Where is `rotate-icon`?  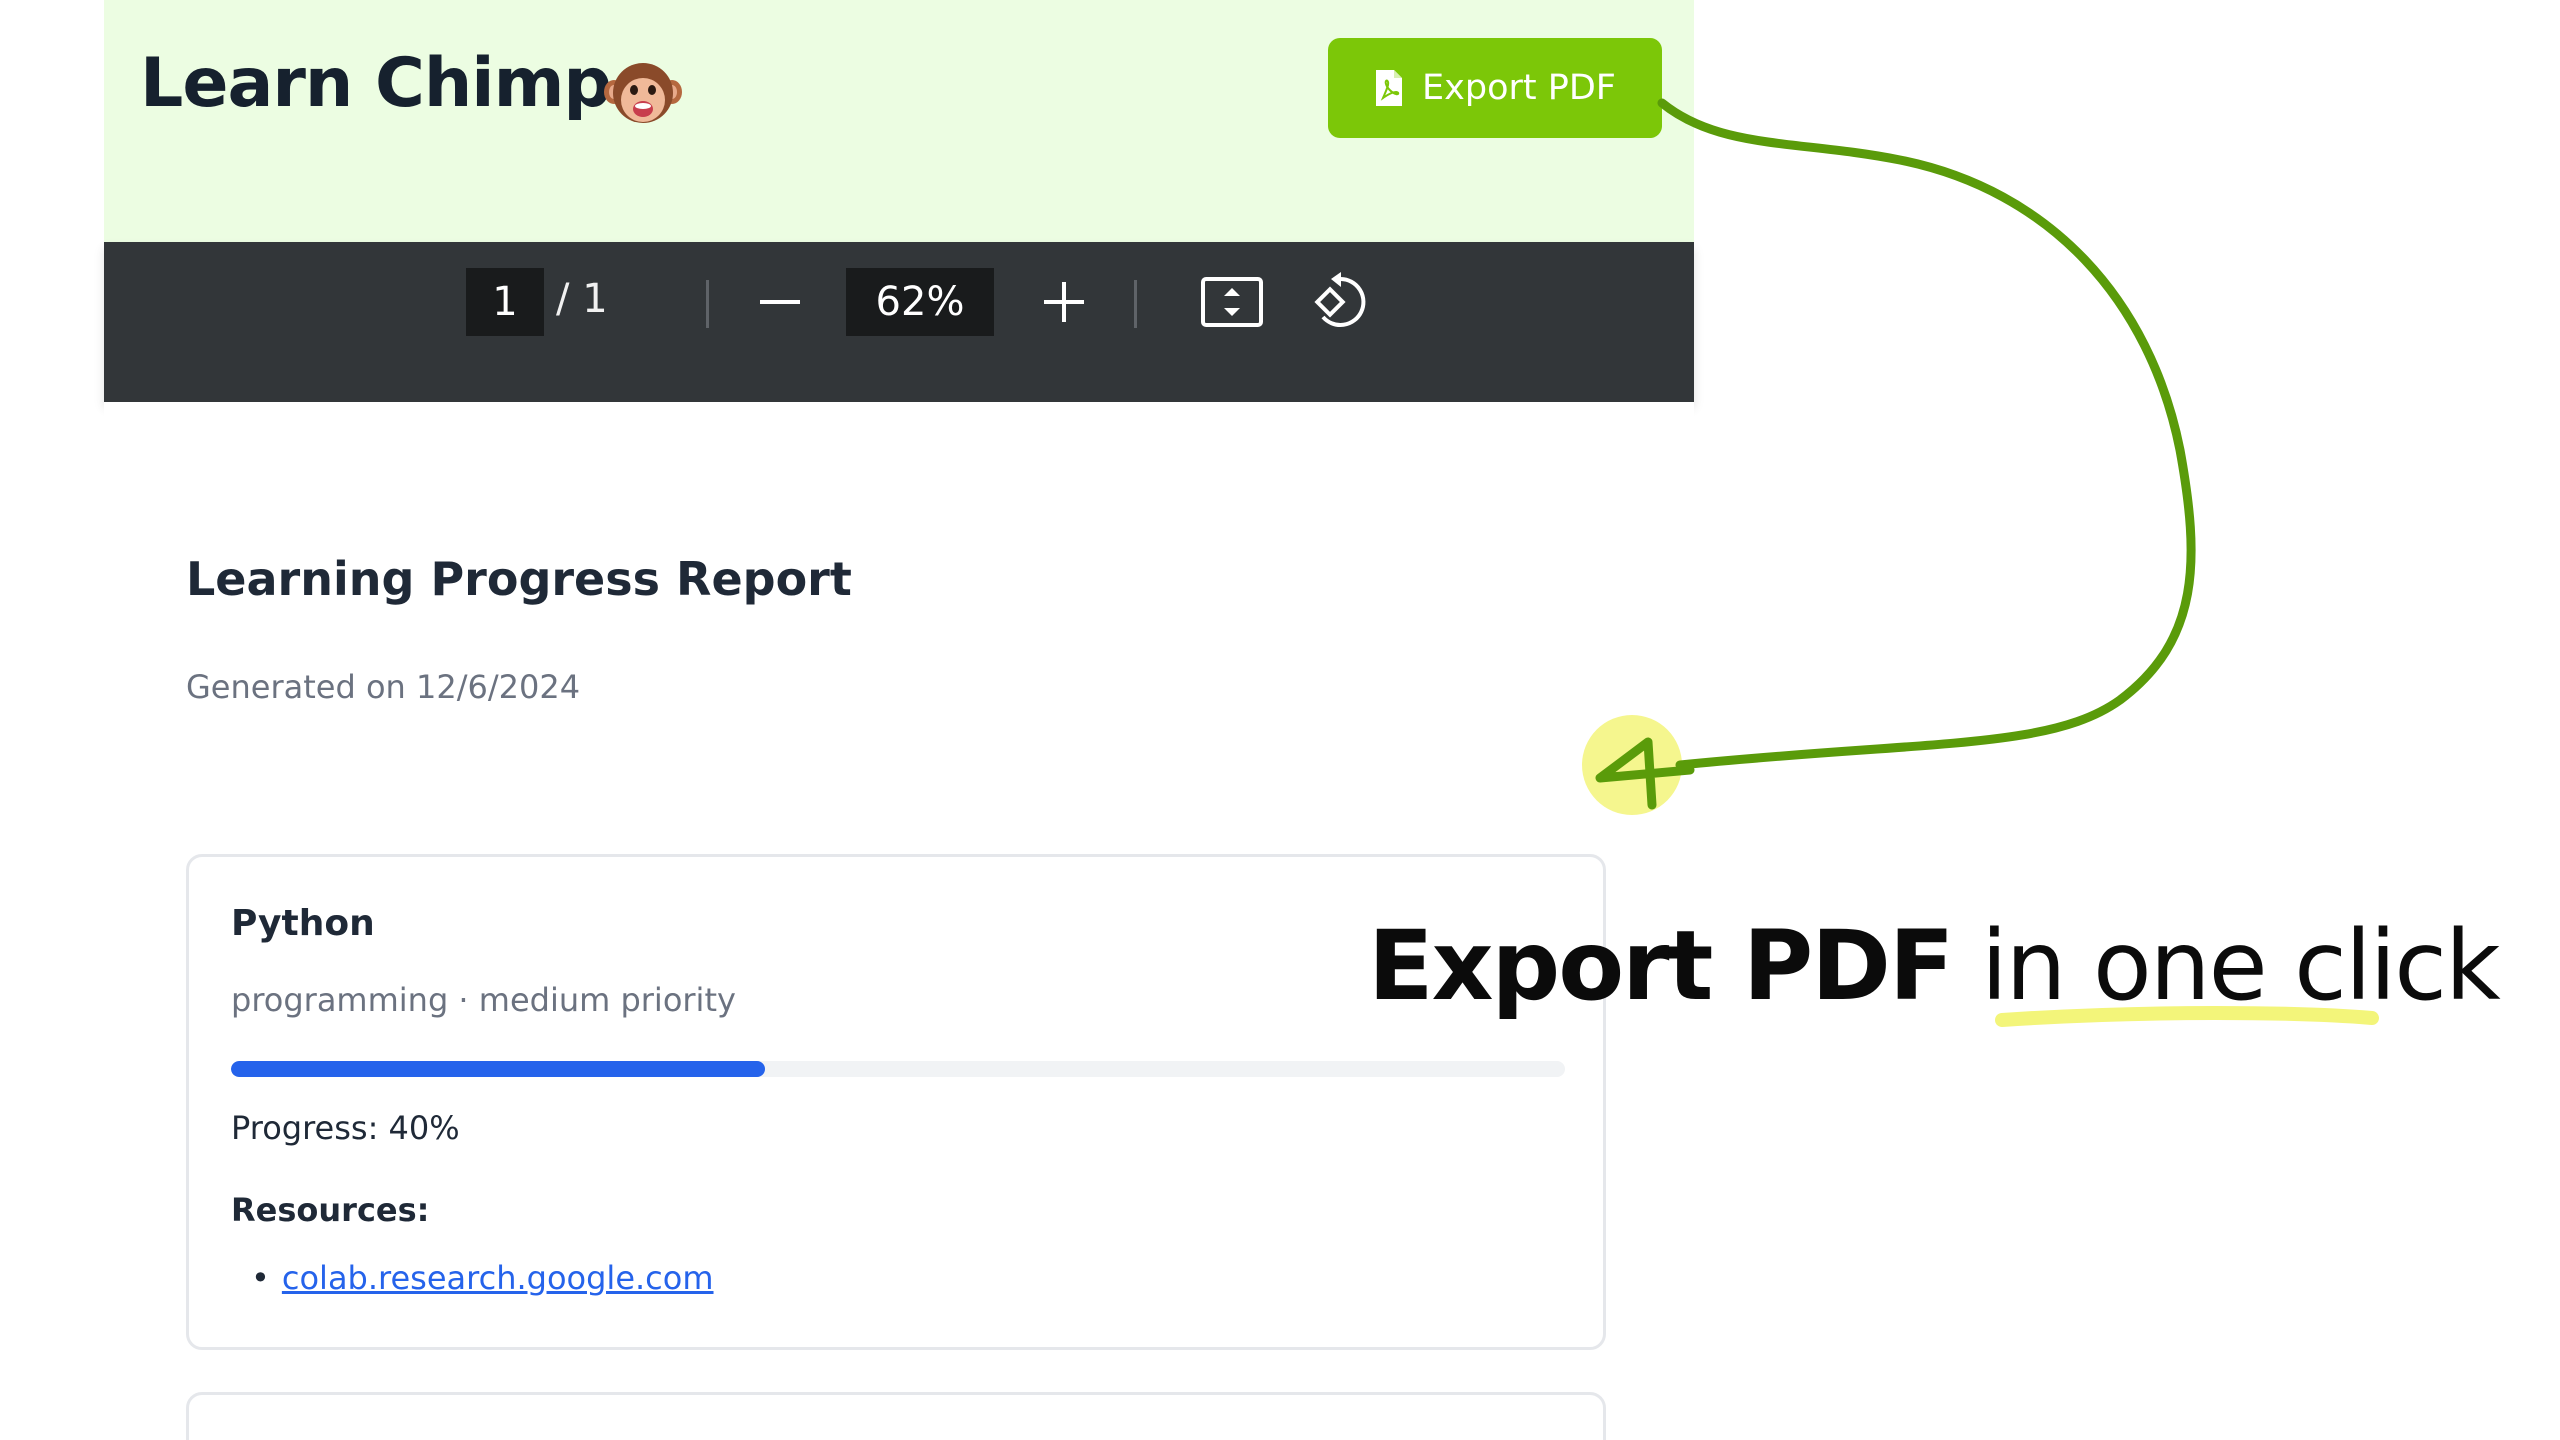 rotate-icon is located at coordinates (1340, 299).